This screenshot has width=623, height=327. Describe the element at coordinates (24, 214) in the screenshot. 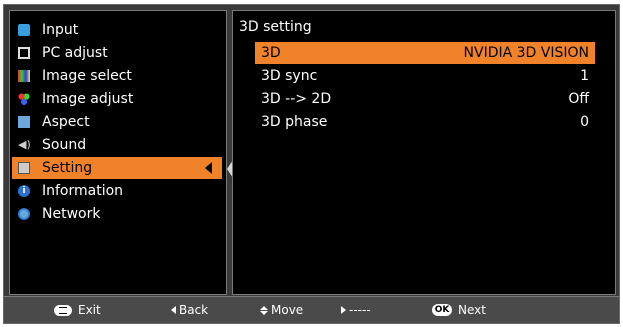

I see `network-icon` at that location.